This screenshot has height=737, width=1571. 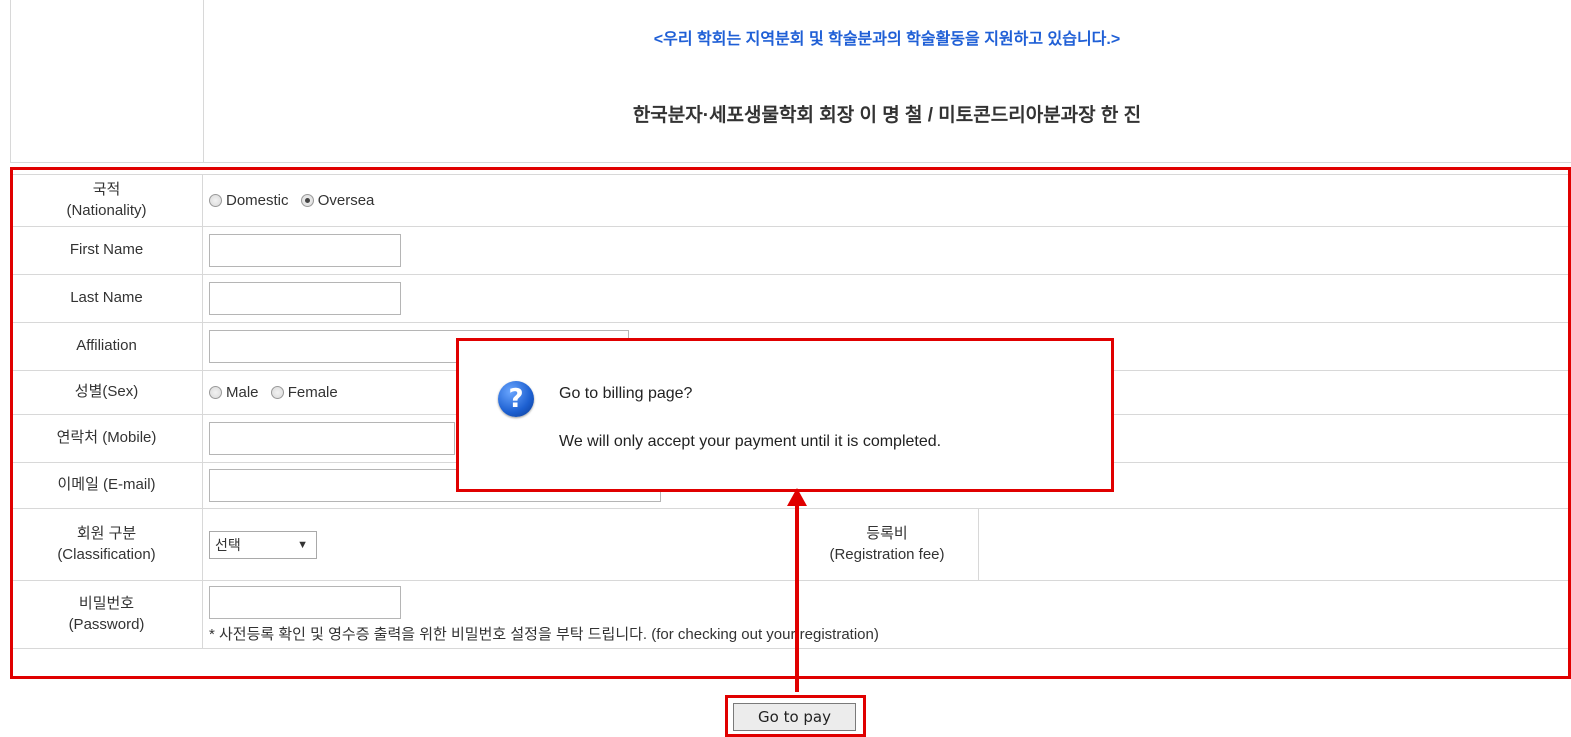 I want to click on annotation-arrow-shaft, so click(x=797, y=598).